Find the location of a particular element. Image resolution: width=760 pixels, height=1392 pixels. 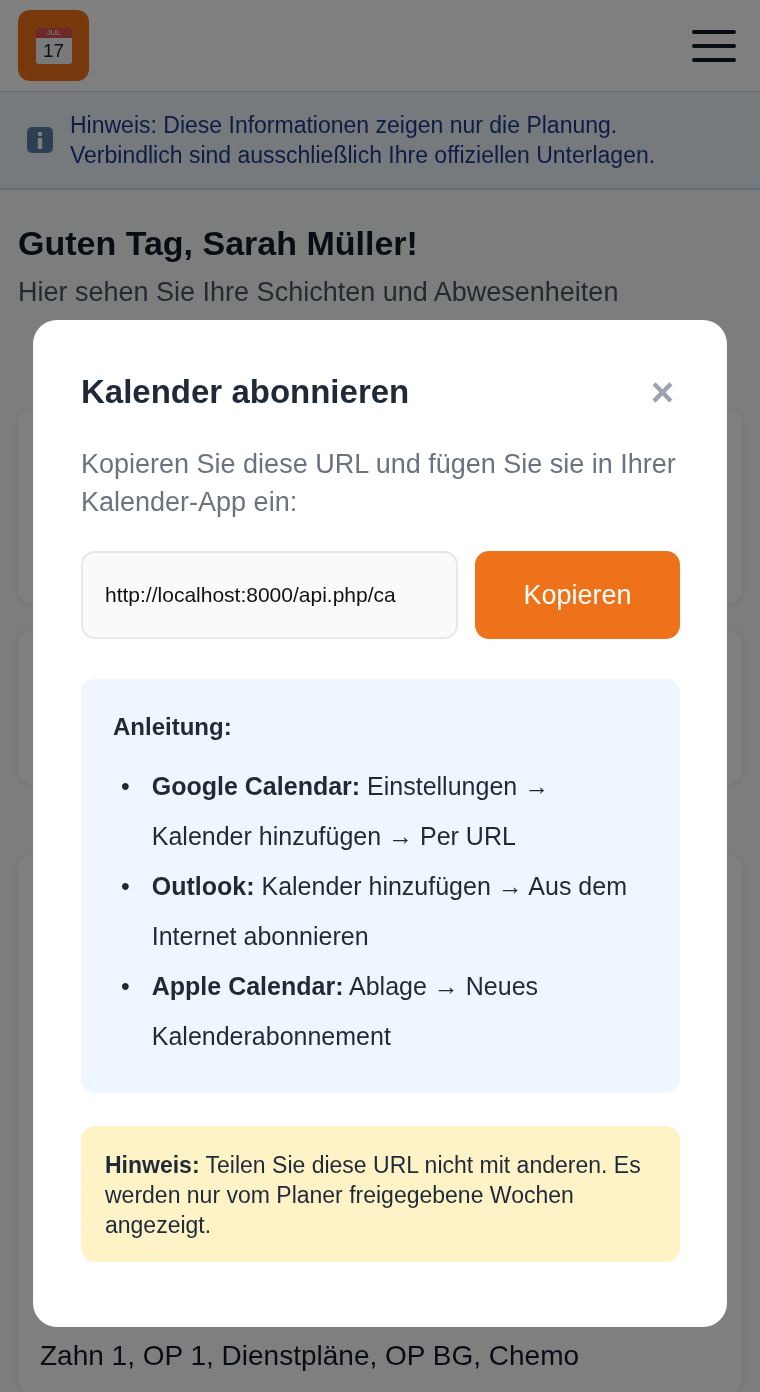

instructions-heading: Anleitung: is located at coordinates (173, 727).